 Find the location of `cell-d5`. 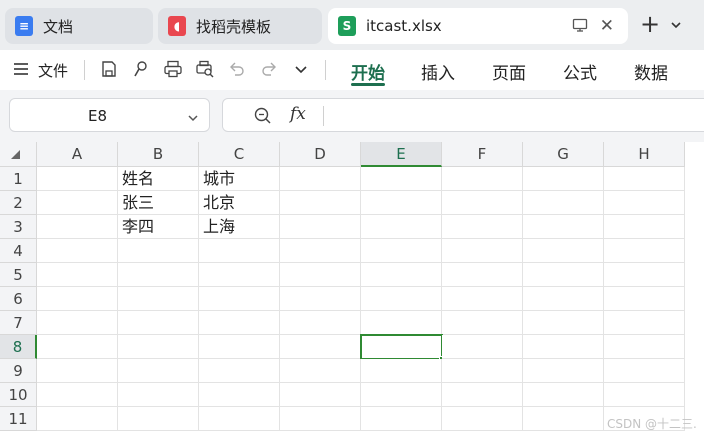

cell-d5 is located at coordinates (320, 275).